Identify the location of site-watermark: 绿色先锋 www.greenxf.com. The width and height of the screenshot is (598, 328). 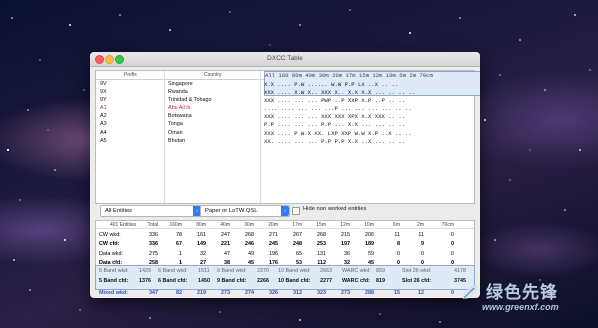
(525, 298).